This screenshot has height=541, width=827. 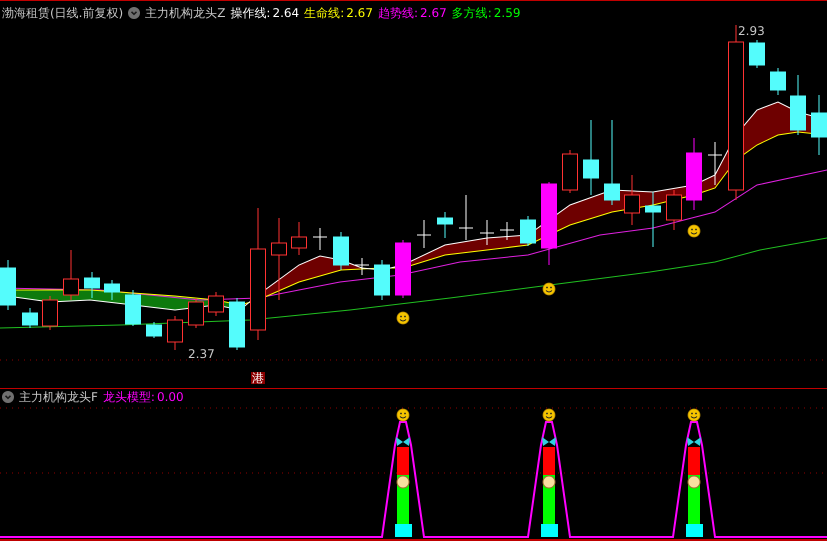 I want to click on legend-value: 2.64, so click(x=286, y=12).